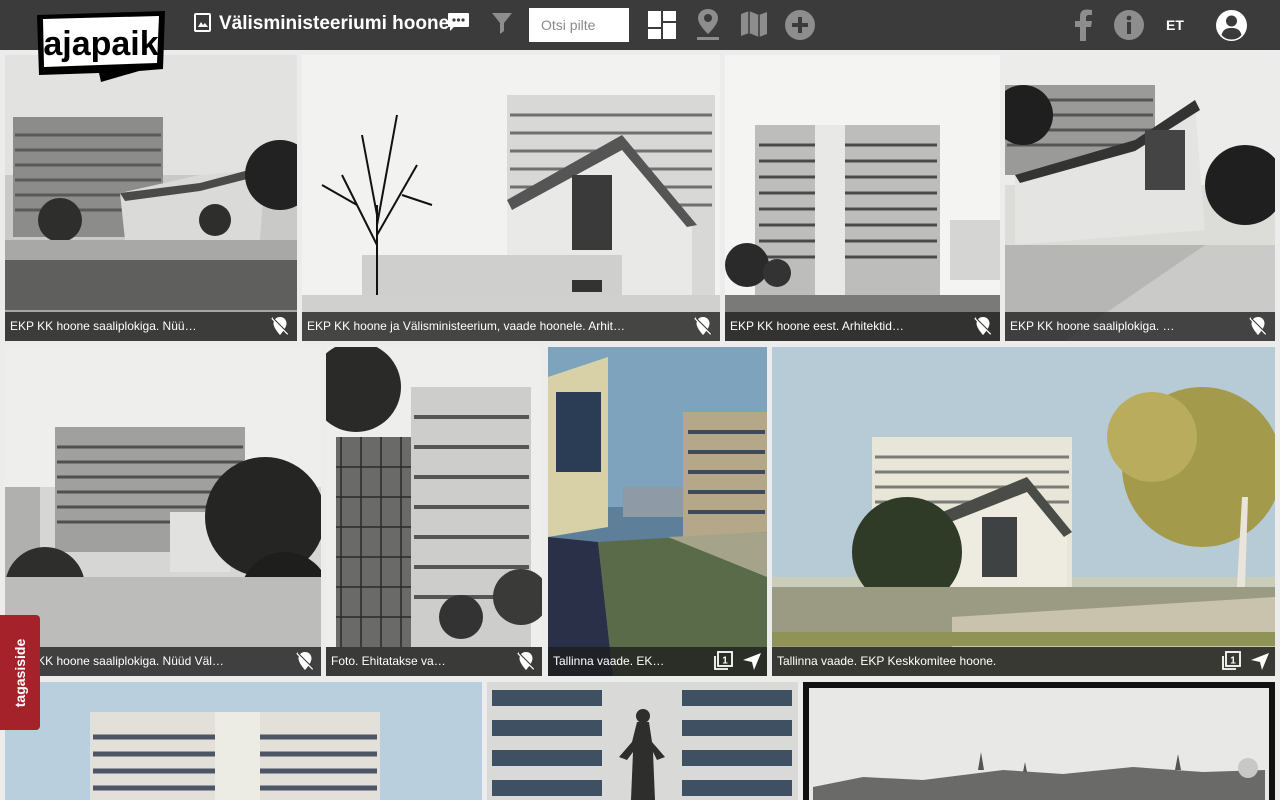 The image size is (1280, 800). I want to click on feedback-tab: tagasiside, so click(20, 672).